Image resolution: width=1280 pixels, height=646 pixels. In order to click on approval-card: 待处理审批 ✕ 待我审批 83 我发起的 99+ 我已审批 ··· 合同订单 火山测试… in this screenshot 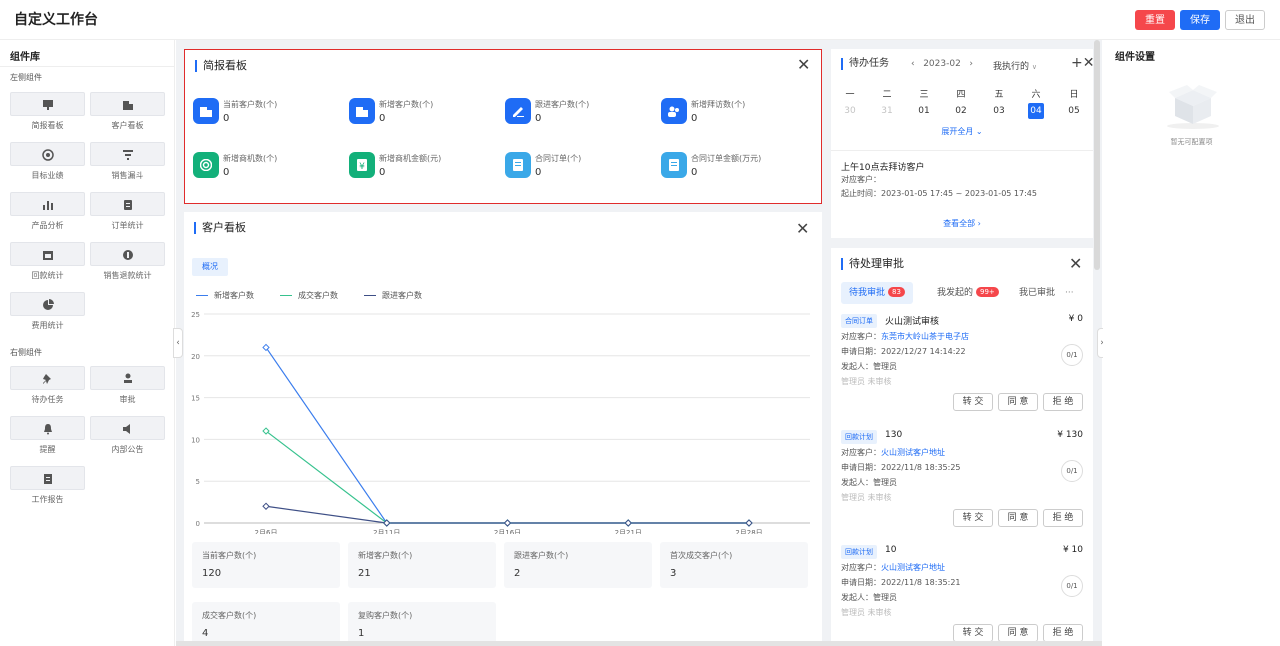, I will do `click(962, 447)`.